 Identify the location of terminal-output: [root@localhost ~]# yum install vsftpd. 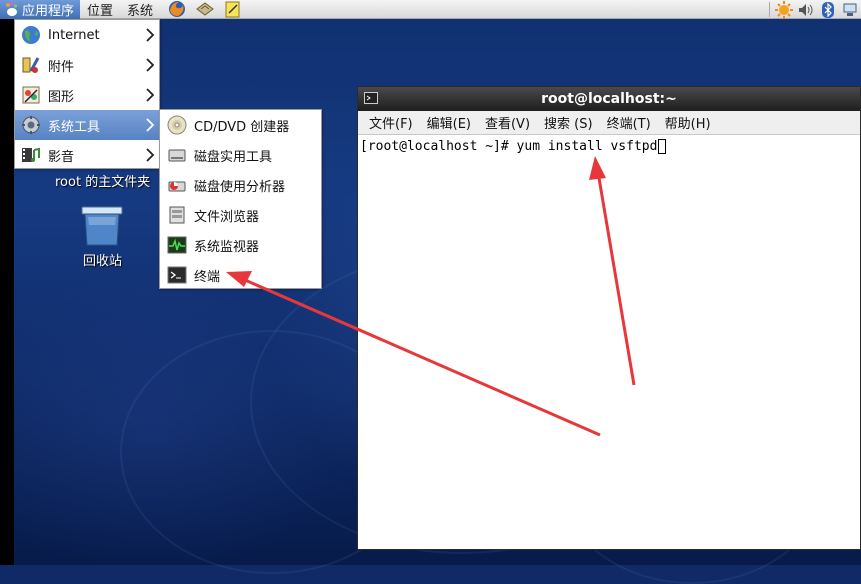
(609, 146).